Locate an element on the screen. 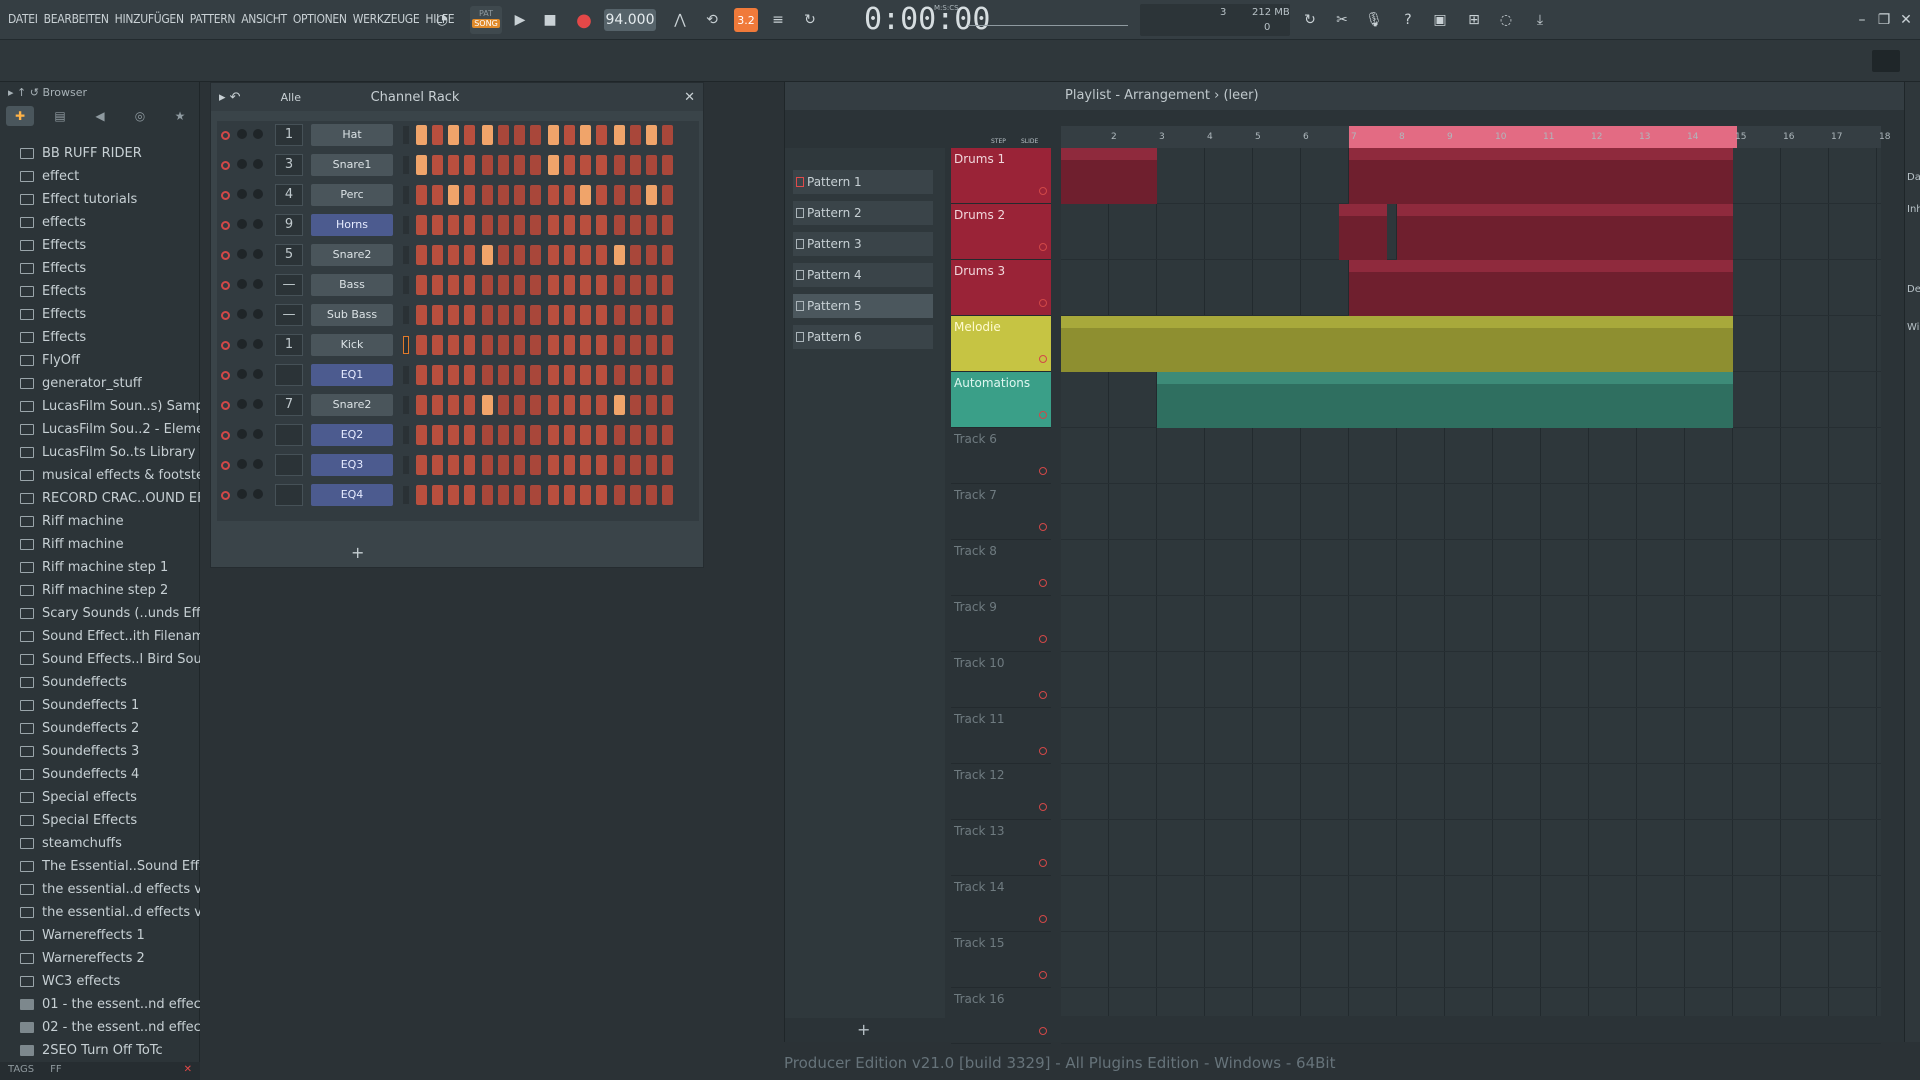 This screenshot has width=1920, height=1080. browser-folder: WC3 effects is located at coordinates (107, 981).